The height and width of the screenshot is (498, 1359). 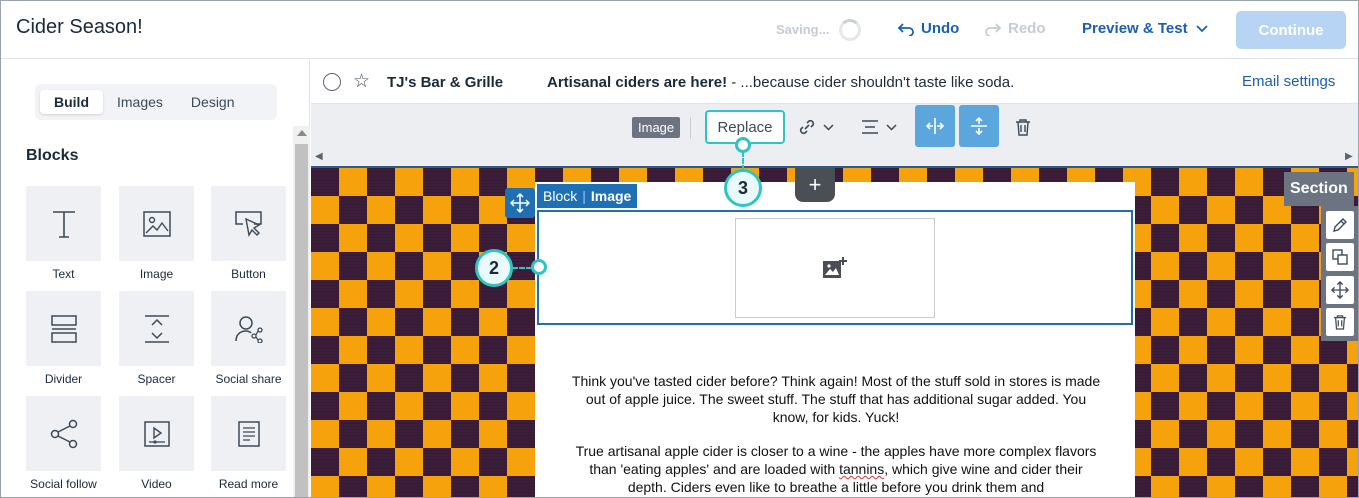 I want to click on toolbar-type-tag: Image, so click(x=656, y=127).